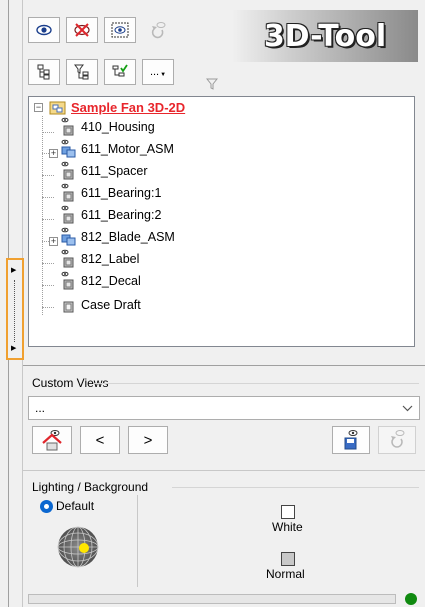 The image size is (425, 607). What do you see at coordinates (163, 75) in the screenshot?
I see `chevron-down-icon: ▼` at bounding box center [163, 75].